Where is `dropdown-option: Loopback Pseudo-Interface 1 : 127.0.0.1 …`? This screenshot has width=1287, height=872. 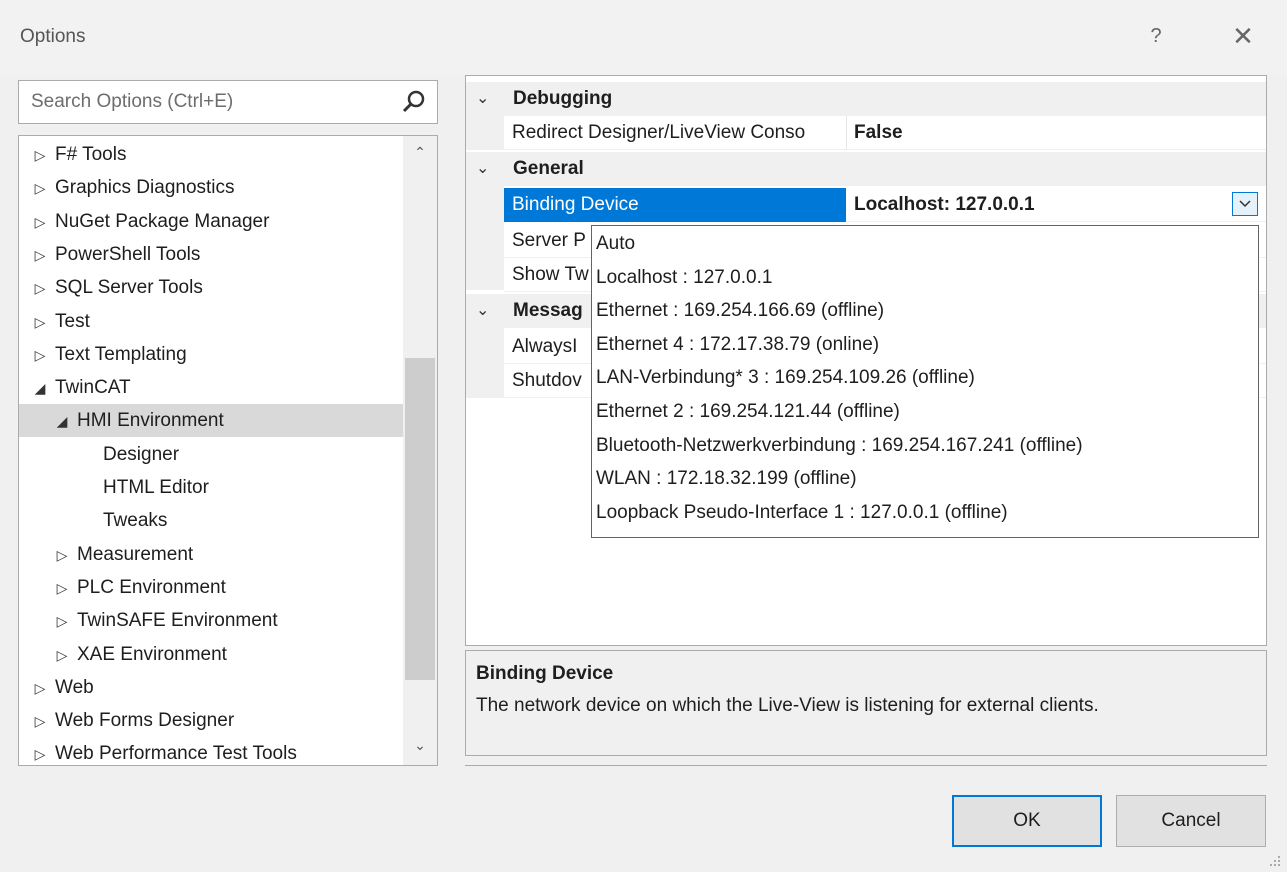 dropdown-option: Loopback Pseudo-Interface 1 : 127.0.0.1 … is located at coordinates (802, 512).